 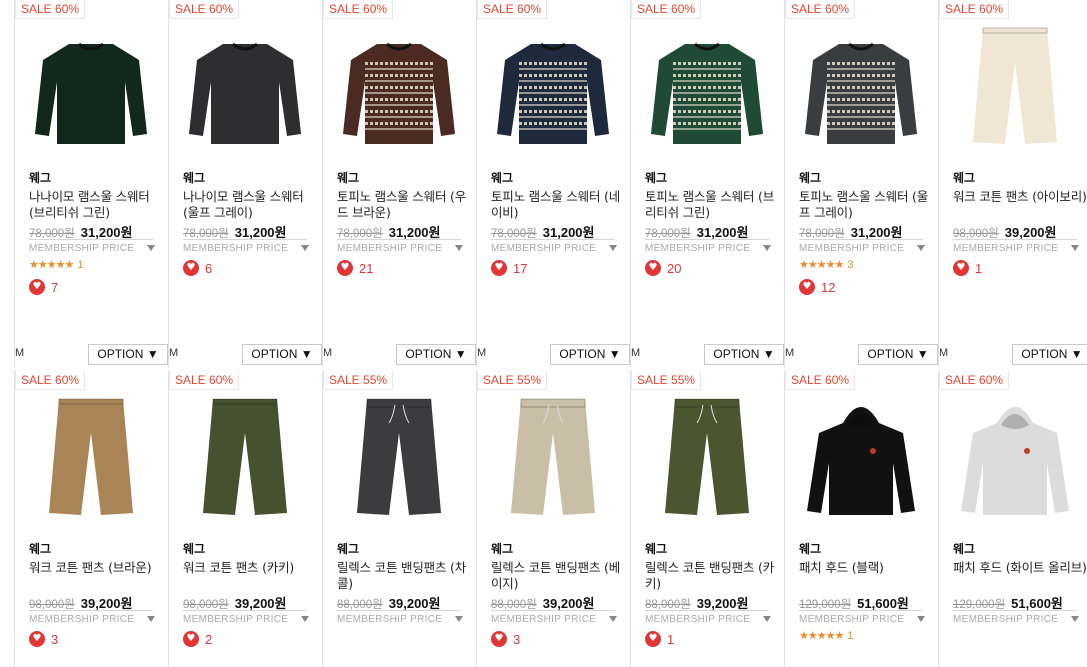 I want to click on like-button: ♥ 6, so click(x=197, y=268).